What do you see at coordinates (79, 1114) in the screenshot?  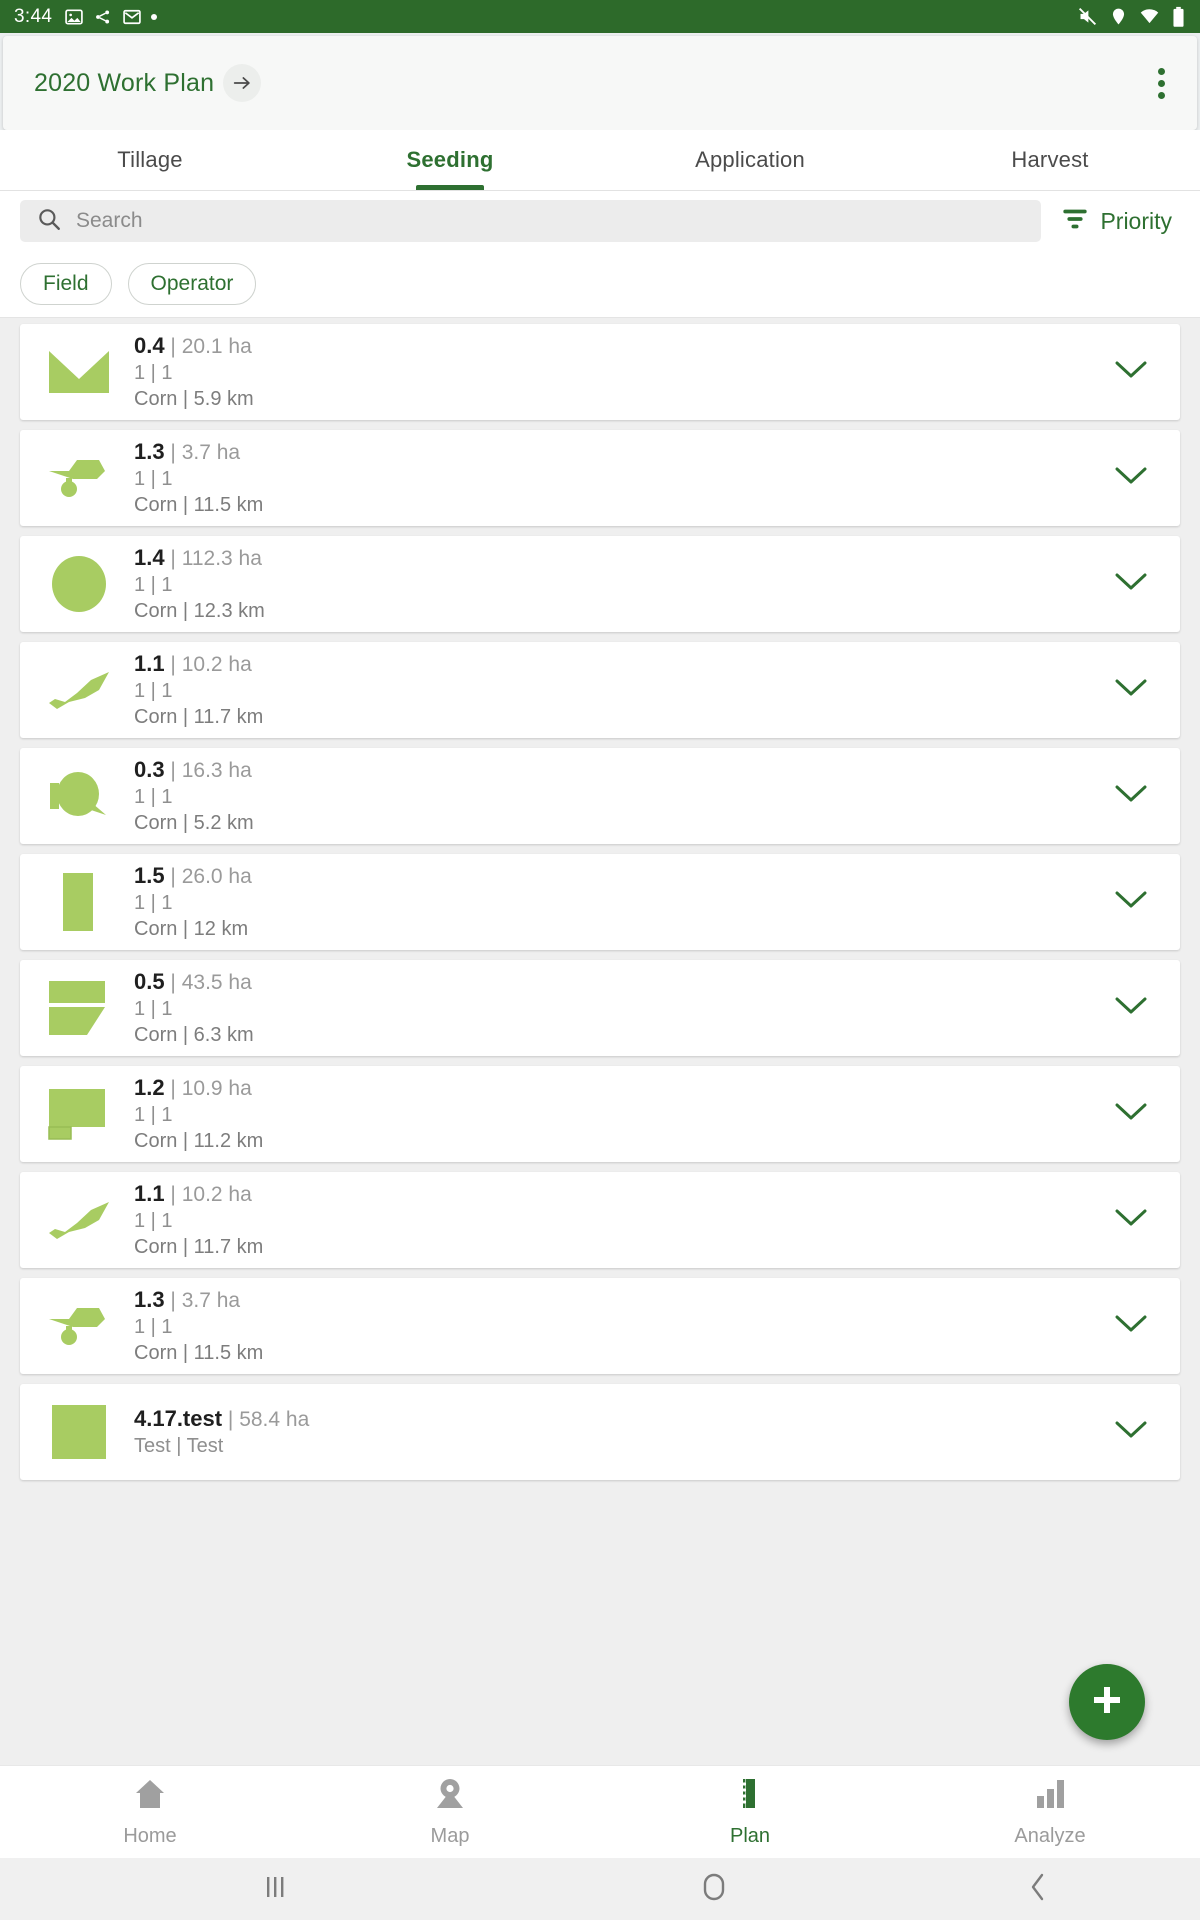 I see `field-shape-lshape-icon` at bounding box center [79, 1114].